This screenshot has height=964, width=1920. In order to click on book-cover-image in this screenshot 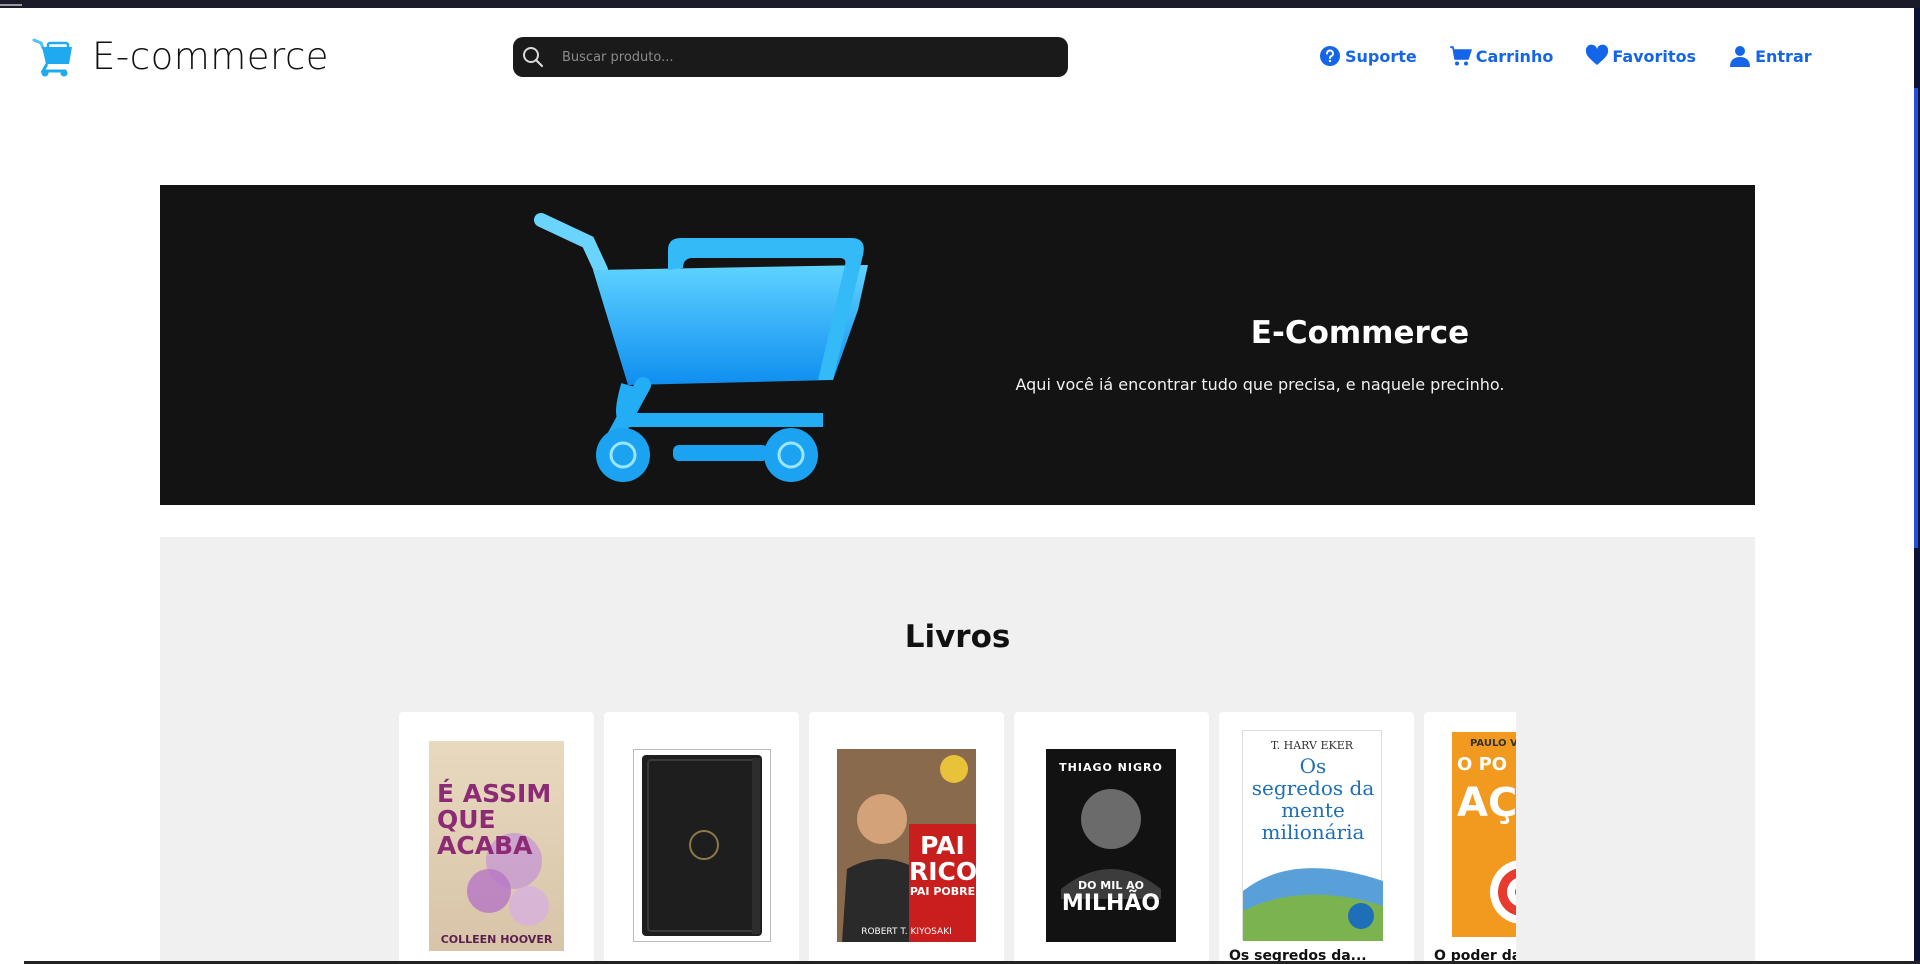, I will do `click(702, 845)`.